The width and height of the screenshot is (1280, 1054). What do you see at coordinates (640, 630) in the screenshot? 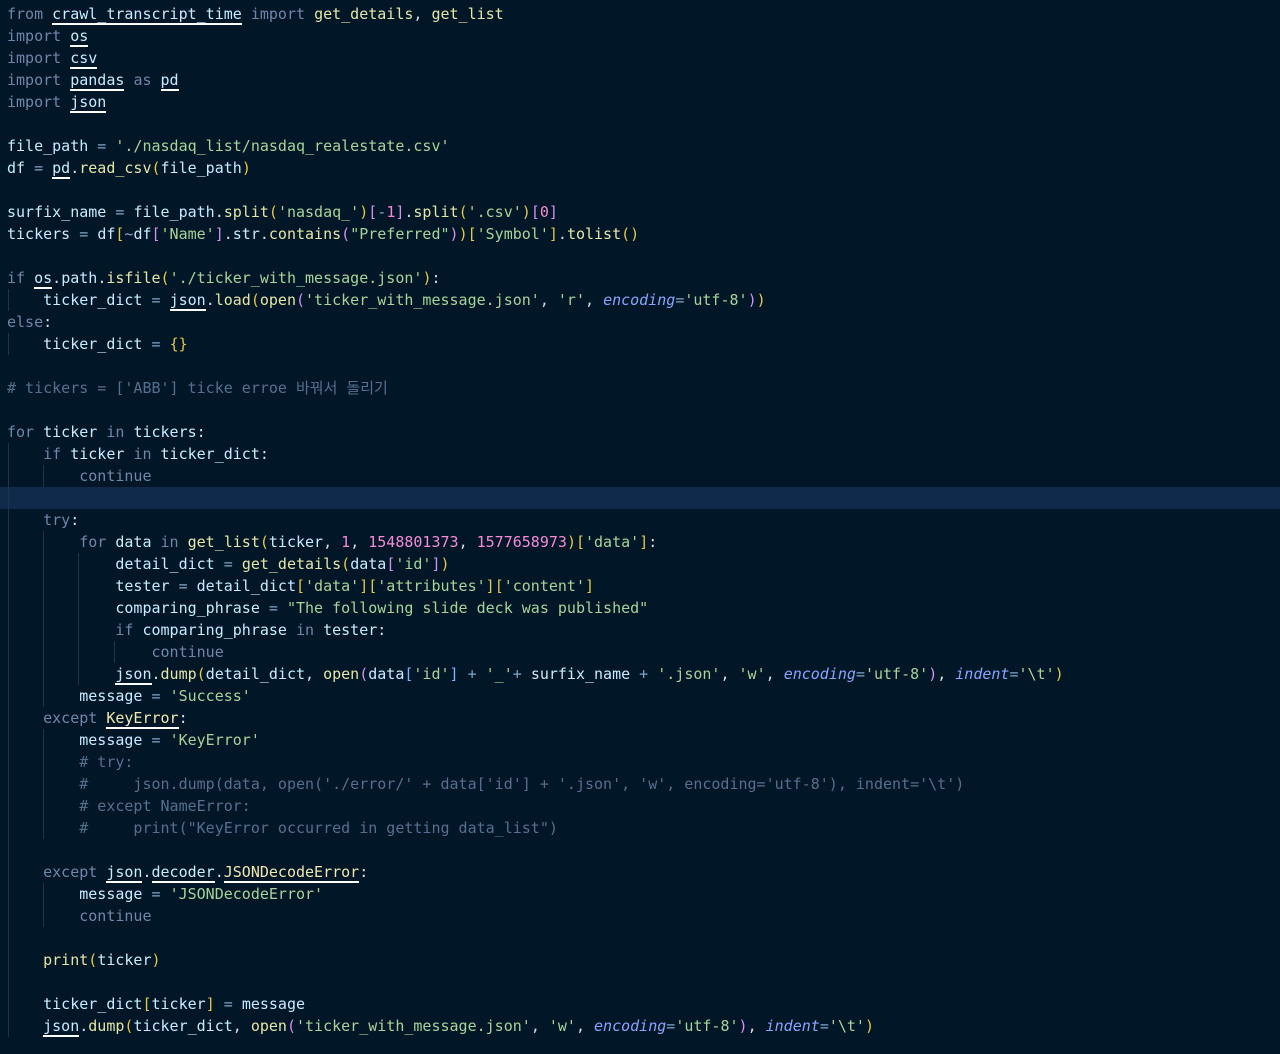
I see `code-line: if comparing_phrase in tester:` at bounding box center [640, 630].